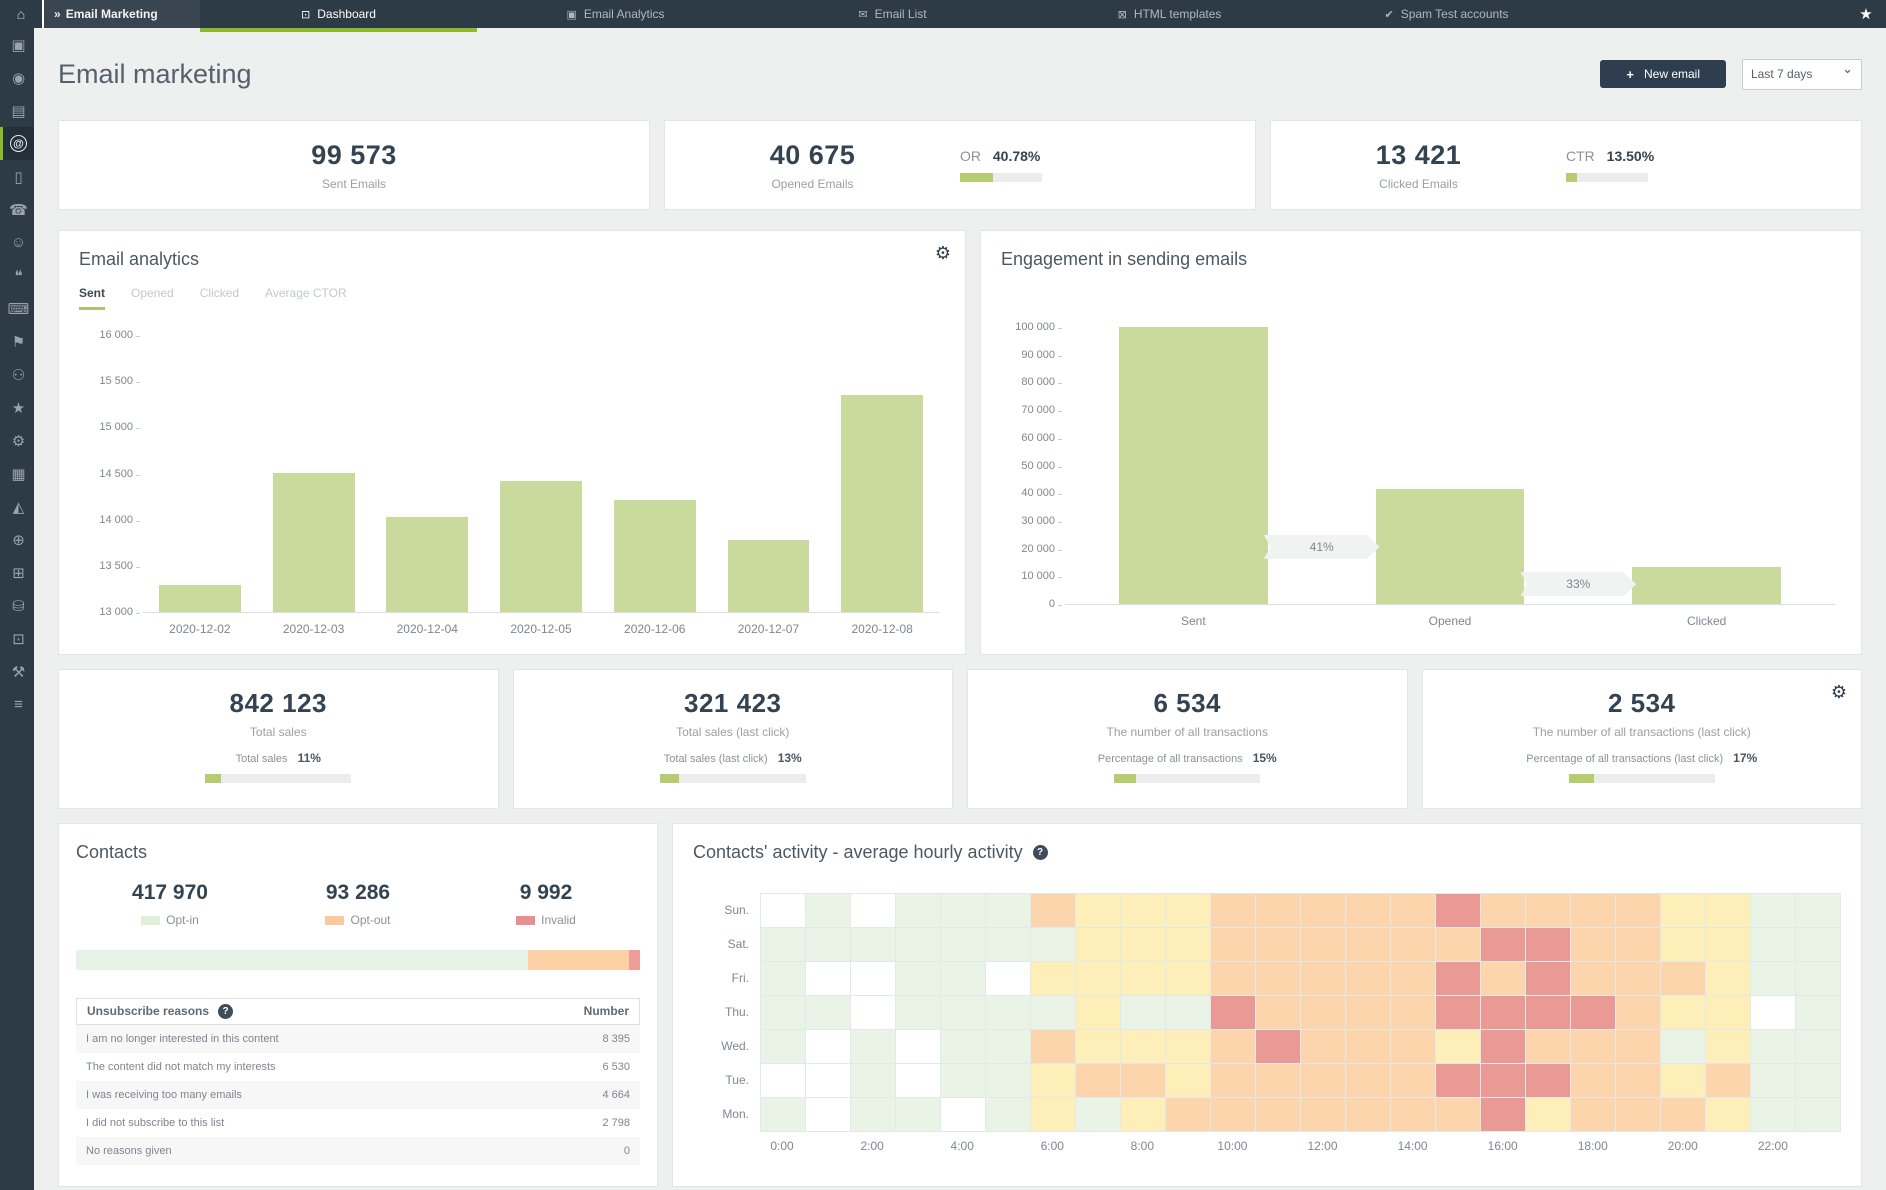 This screenshot has width=1886, height=1190. I want to click on heatmap-cell-r6-c19, so click(1638, 1115).